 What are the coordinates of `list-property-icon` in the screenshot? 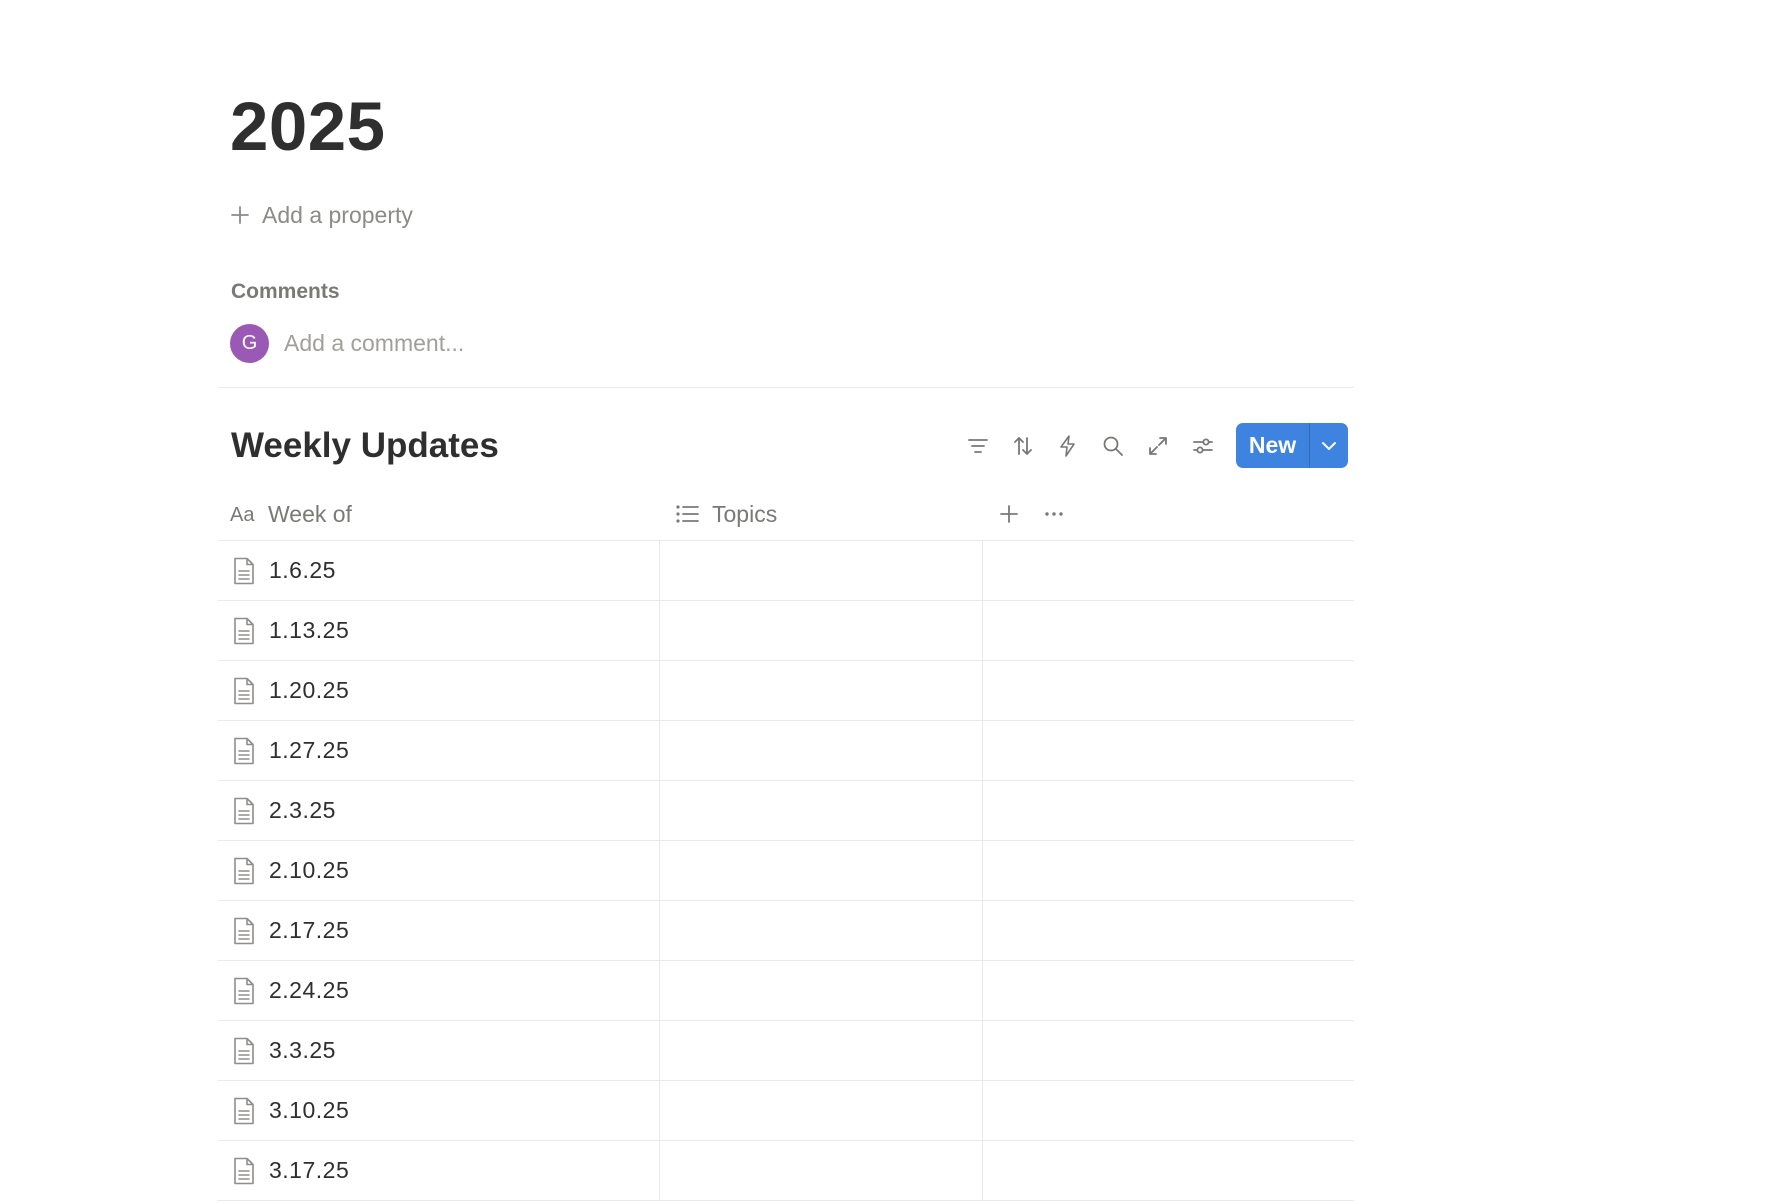 It's located at (687, 514).